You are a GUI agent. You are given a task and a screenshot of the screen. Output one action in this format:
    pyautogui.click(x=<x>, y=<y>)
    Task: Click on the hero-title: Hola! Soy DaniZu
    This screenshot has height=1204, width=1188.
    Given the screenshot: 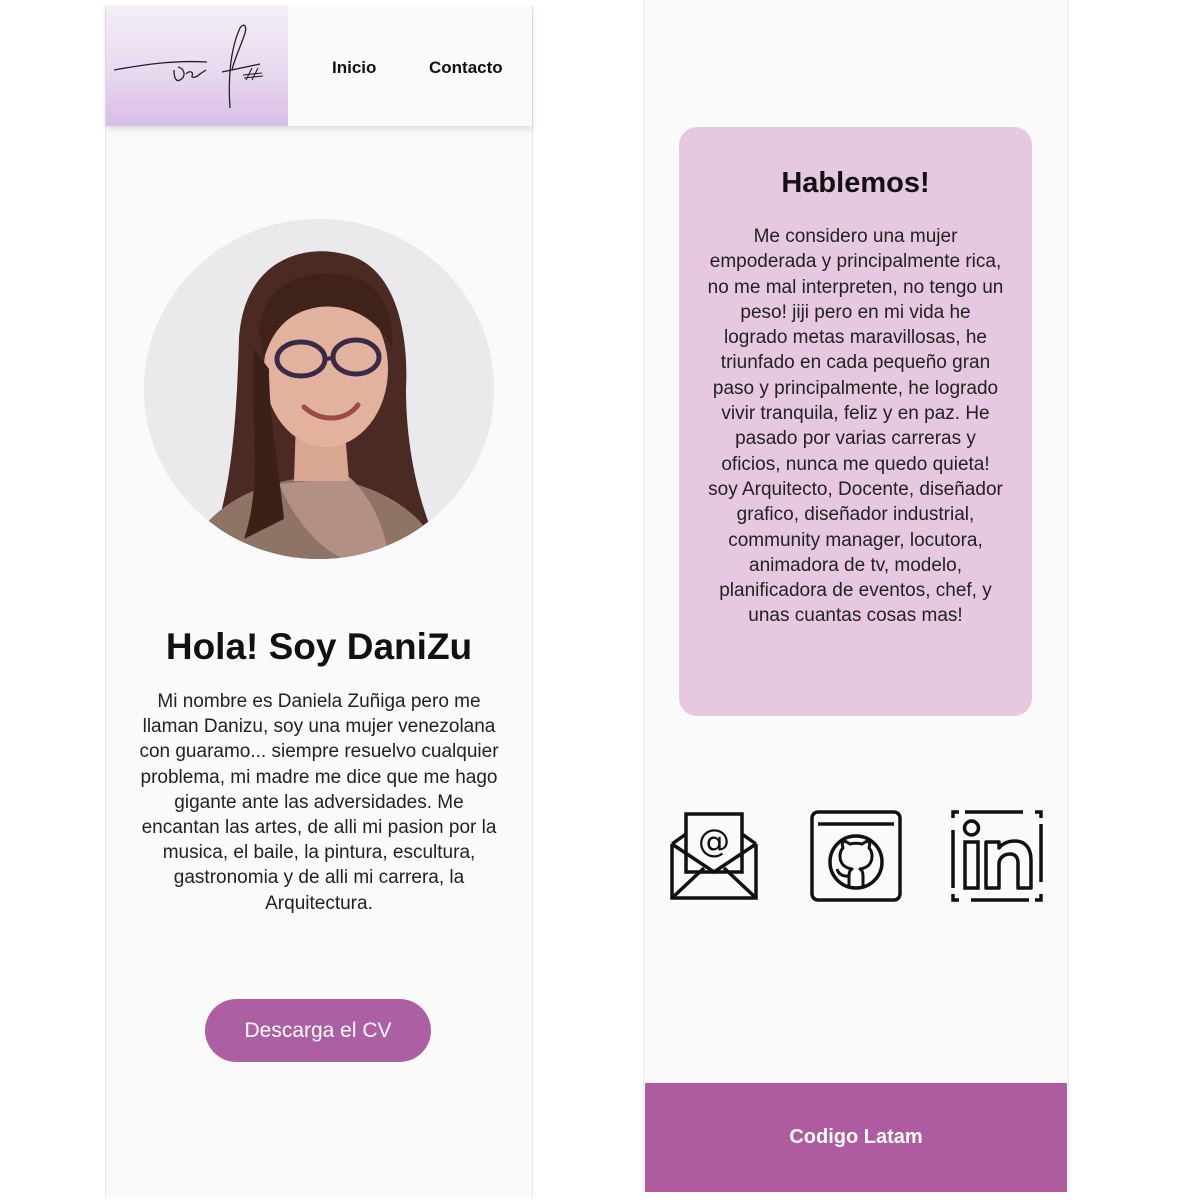 What is the action you would take?
    pyautogui.click(x=319, y=646)
    